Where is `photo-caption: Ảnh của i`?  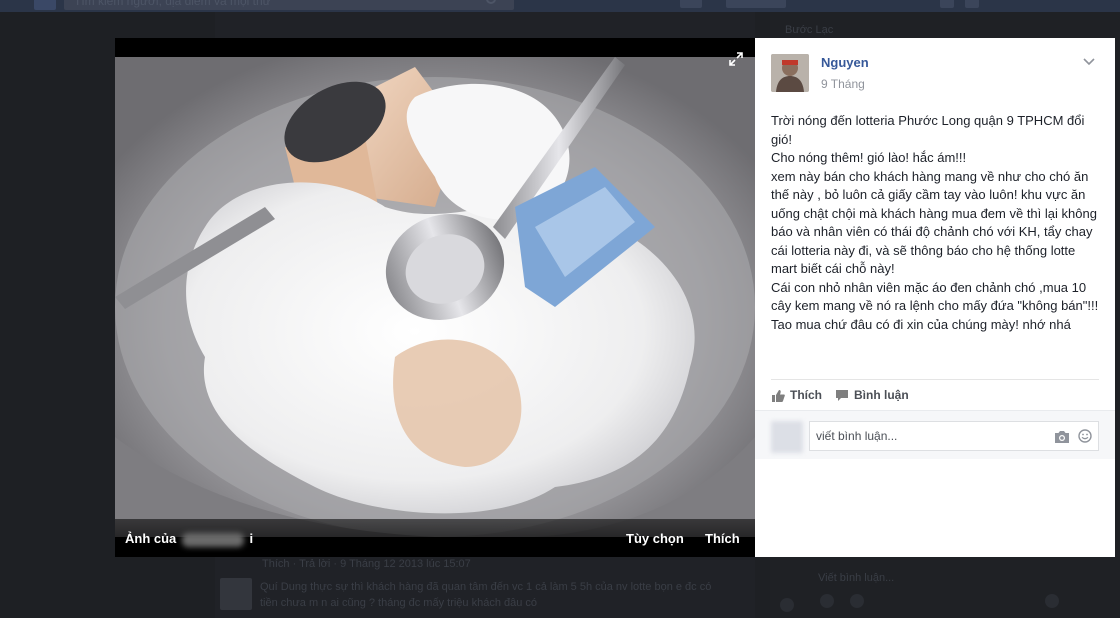
photo-caption: Ảnh của i is located at coordinates (189, 539).